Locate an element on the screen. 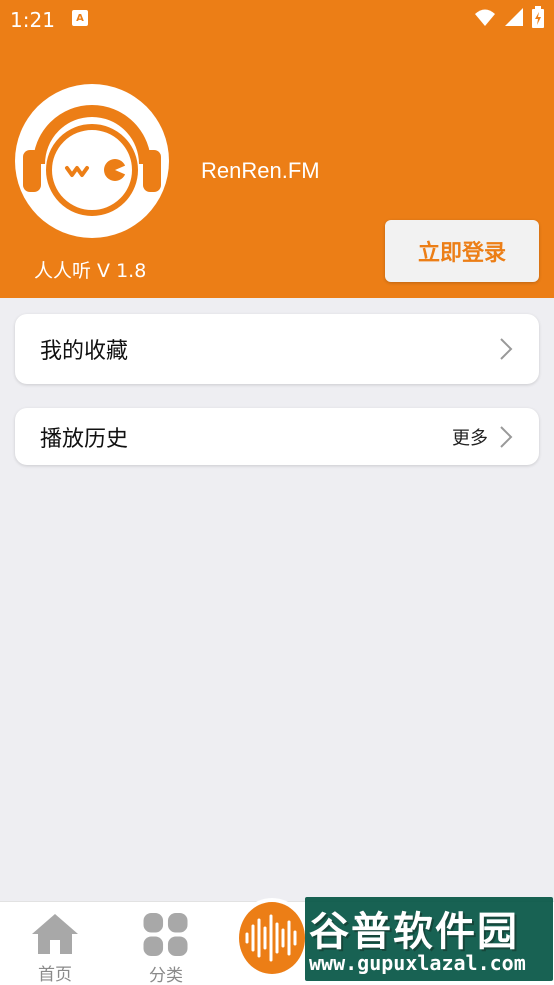 Image resolution: width=554 pixels, height=985 pixels. watermark-title: 谷普软件园 is located at coordinates (414, 932).